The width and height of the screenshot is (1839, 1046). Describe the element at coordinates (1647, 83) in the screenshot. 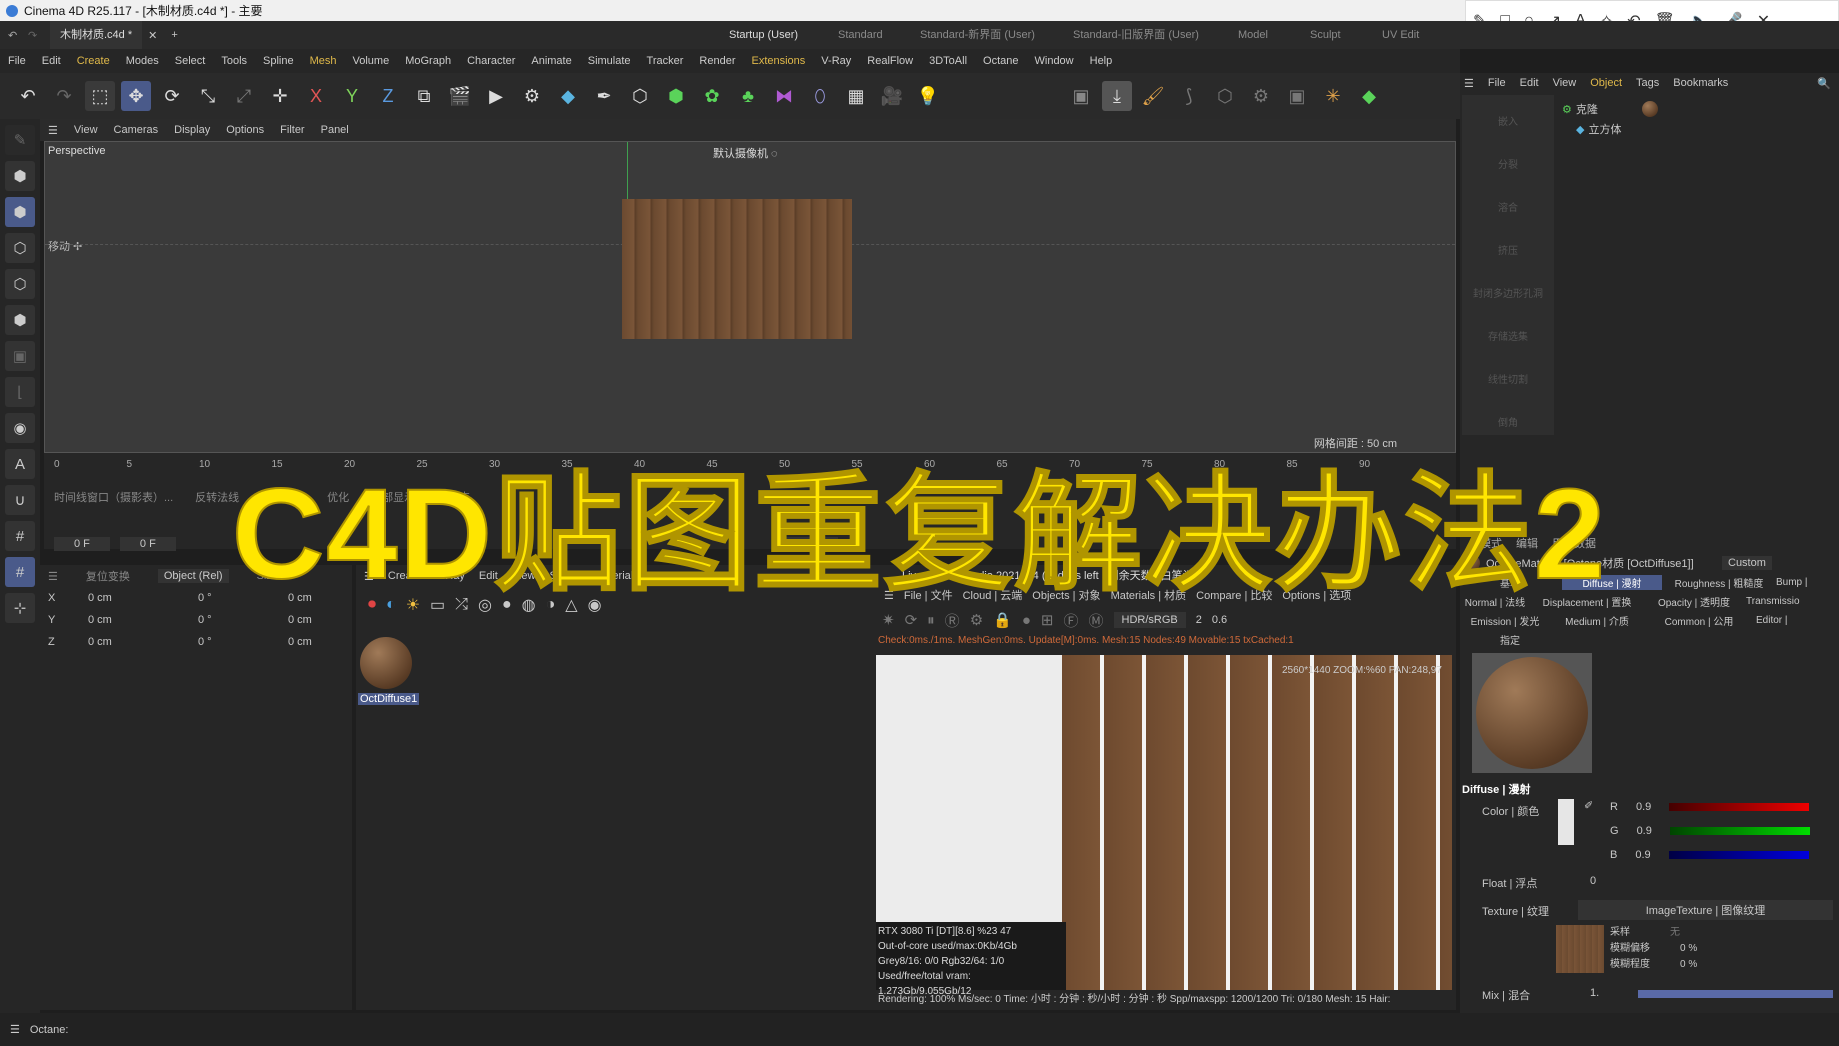

I see `om-menu-tags: Tags` at that location.